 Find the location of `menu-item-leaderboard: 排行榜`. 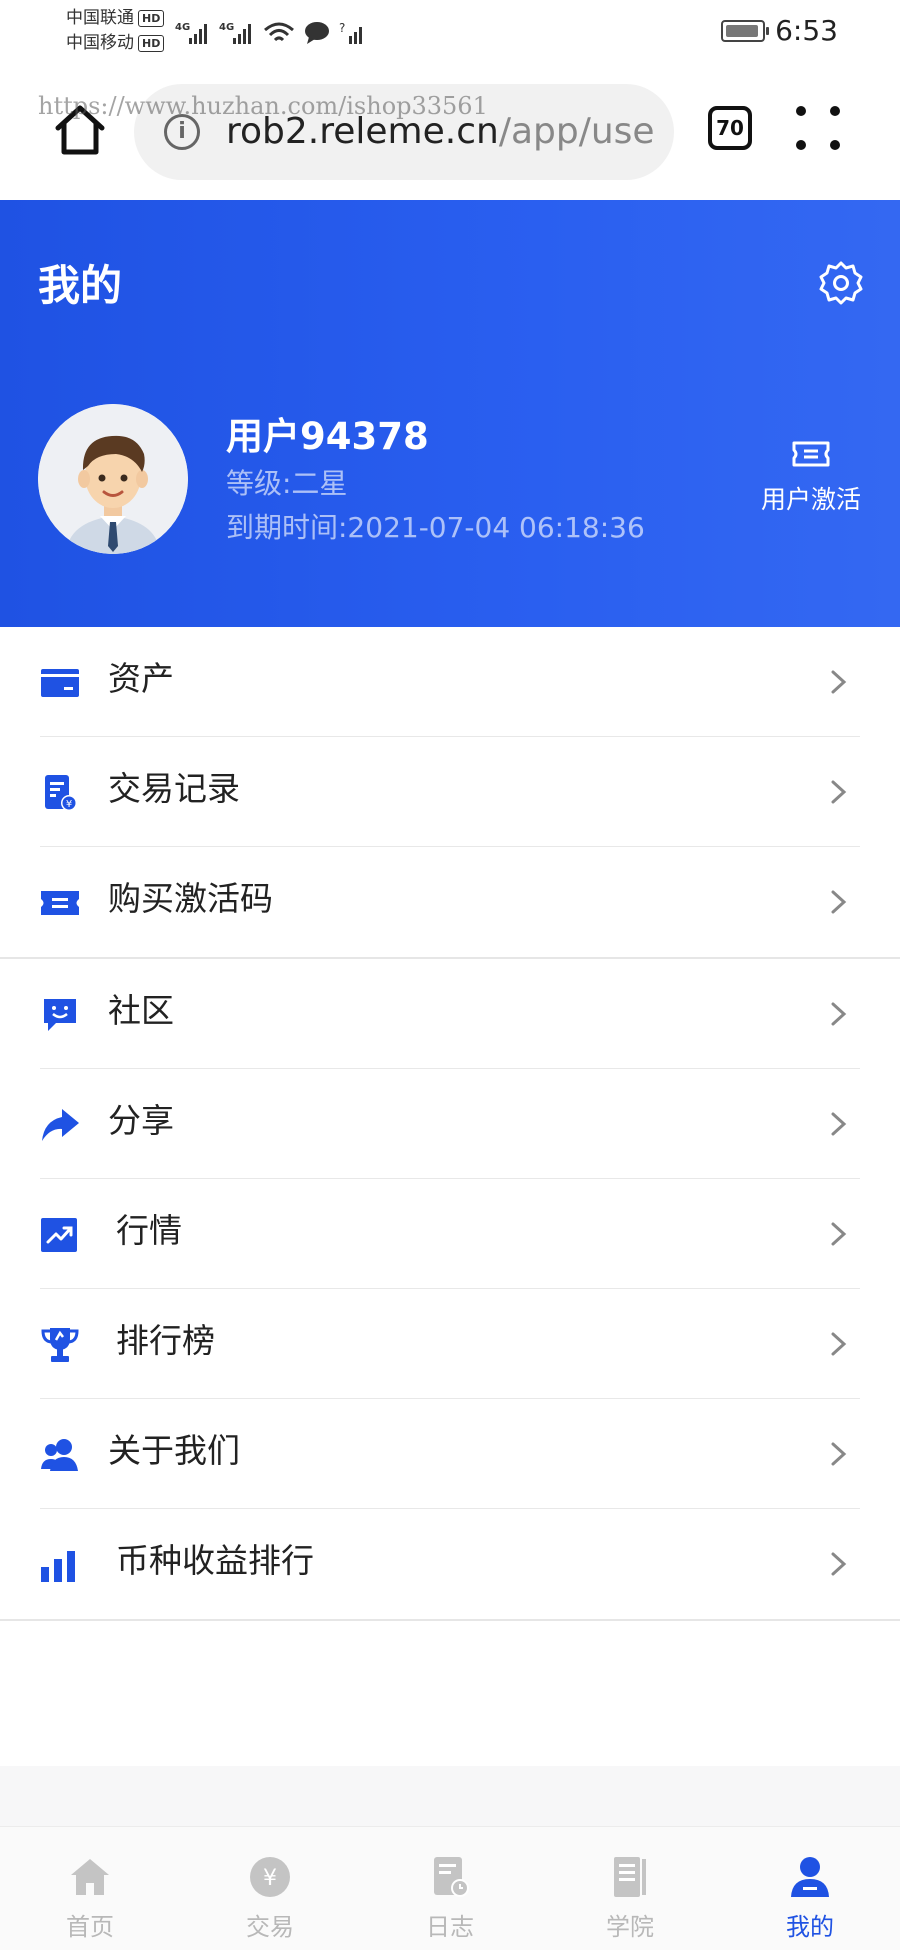

menu-item-leaderboard: 排行榜 is located at coordinates (450, 1344).